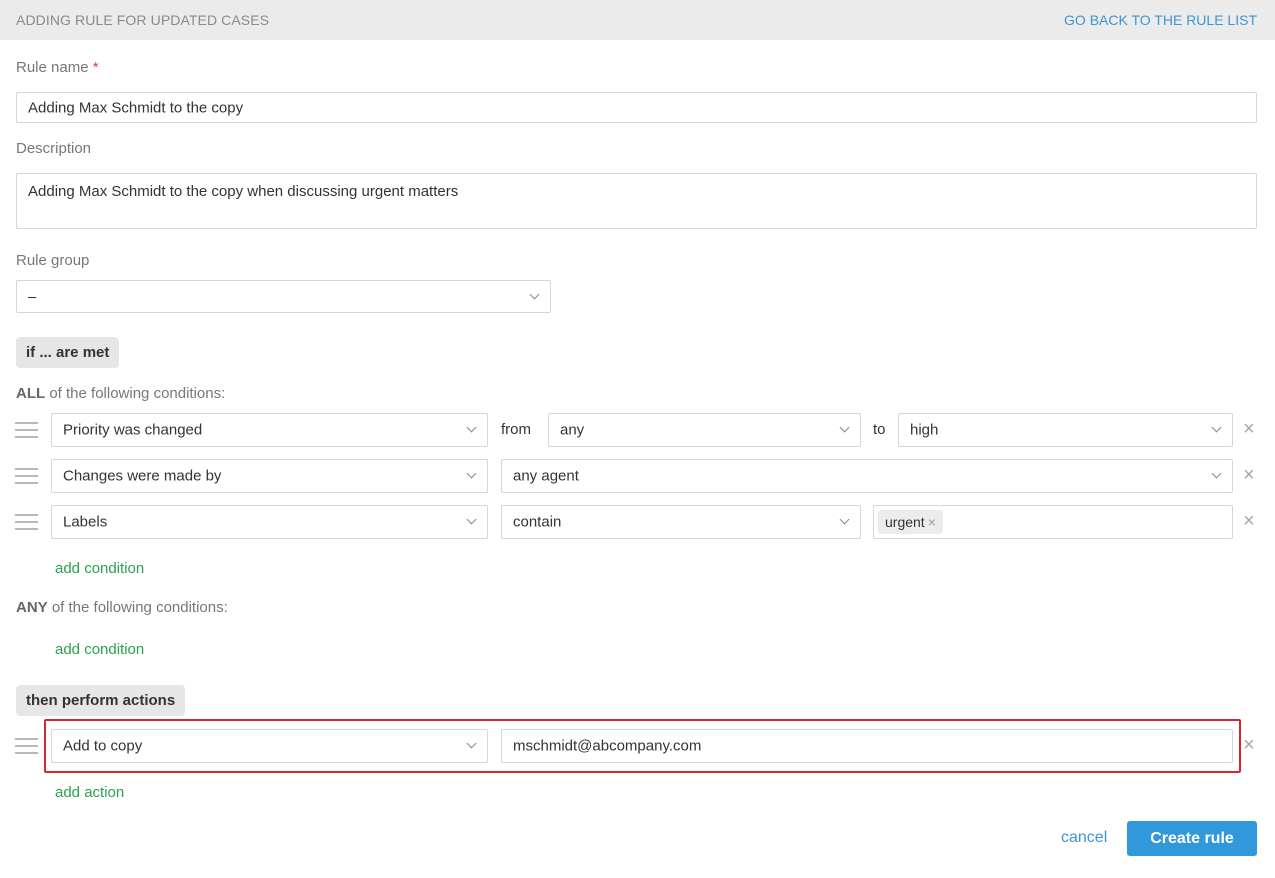 This screenshot has height=878, width=1275. Describe the element at coordinates (121, 393) in the screenshot. I see `all-conditions-heading: ALL of the following conditions:` at that location.